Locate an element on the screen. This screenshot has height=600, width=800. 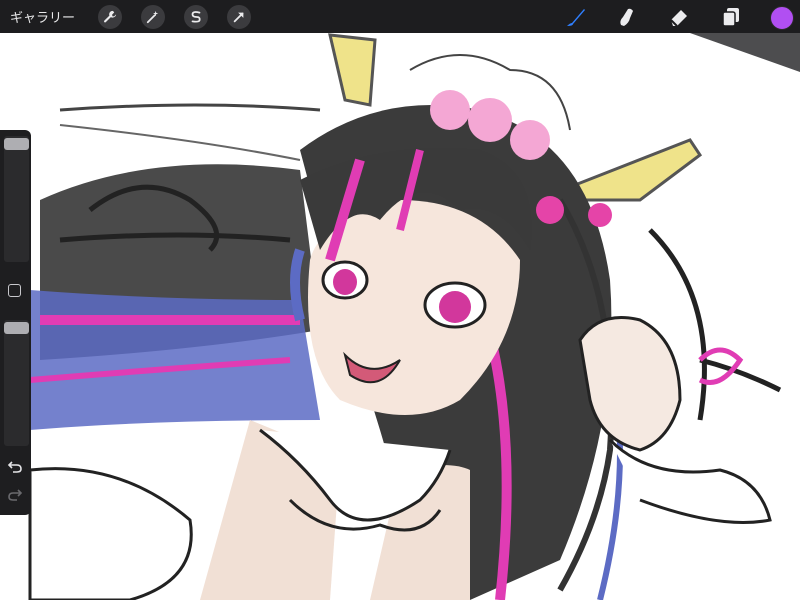
eraser-tool-button is located at coordinates (679, 17).